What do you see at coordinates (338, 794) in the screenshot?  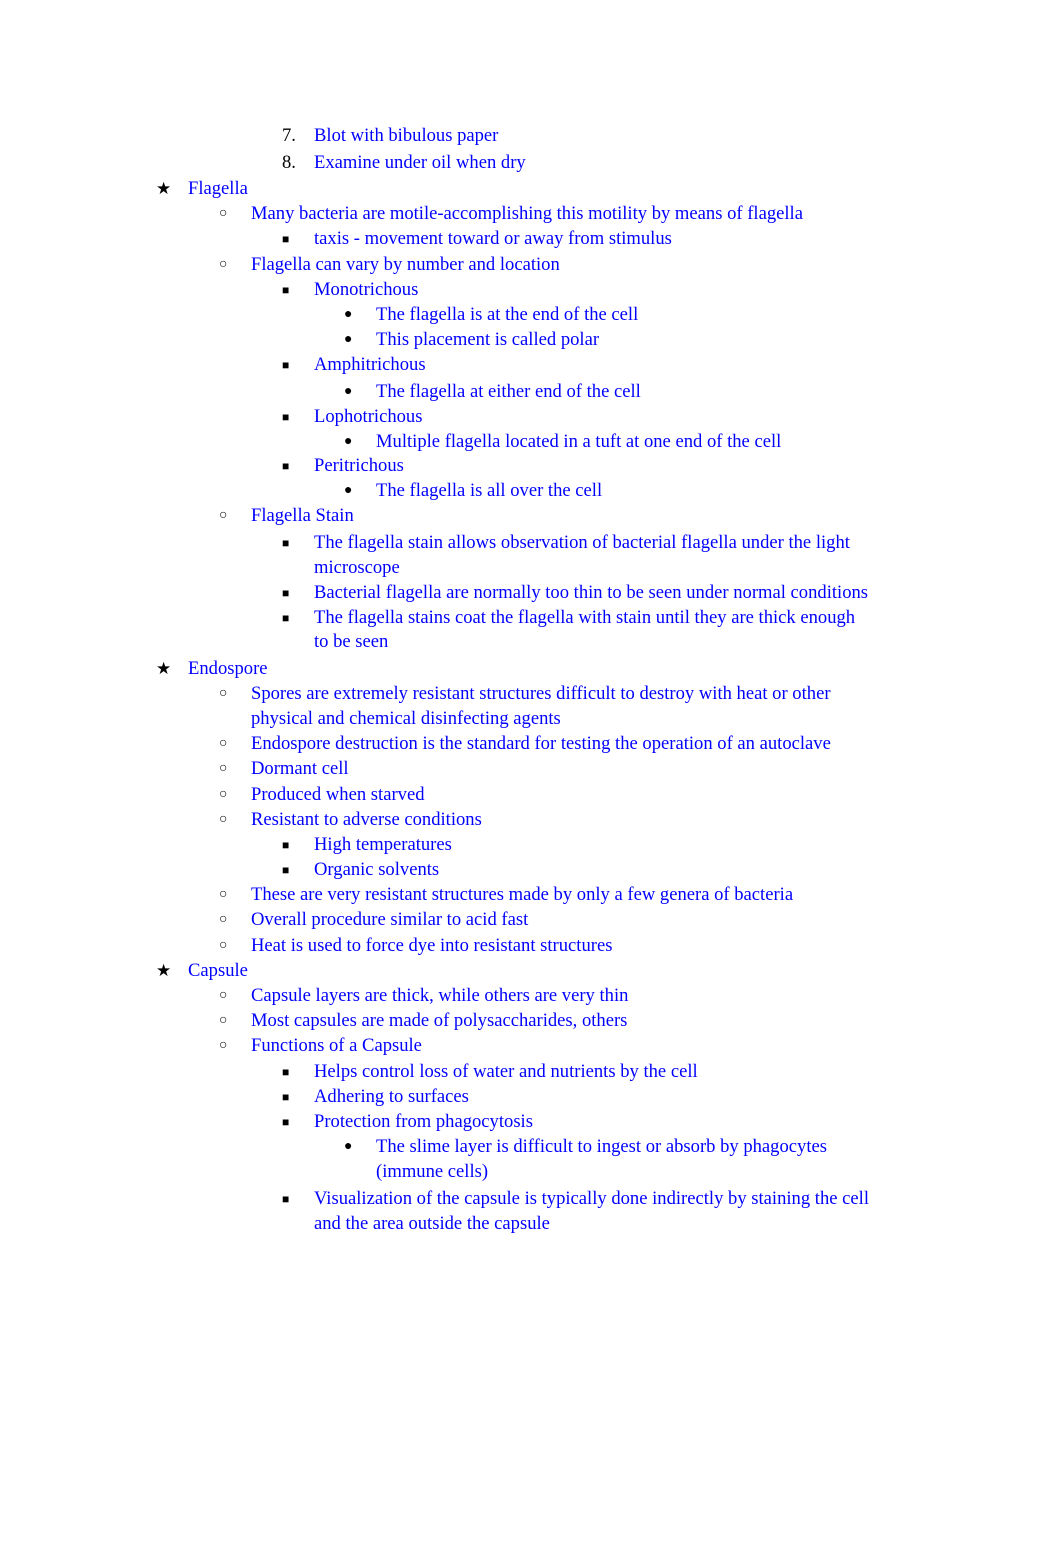 I see `list-item-text: Produced when starved` at bounding box center [338, 794].